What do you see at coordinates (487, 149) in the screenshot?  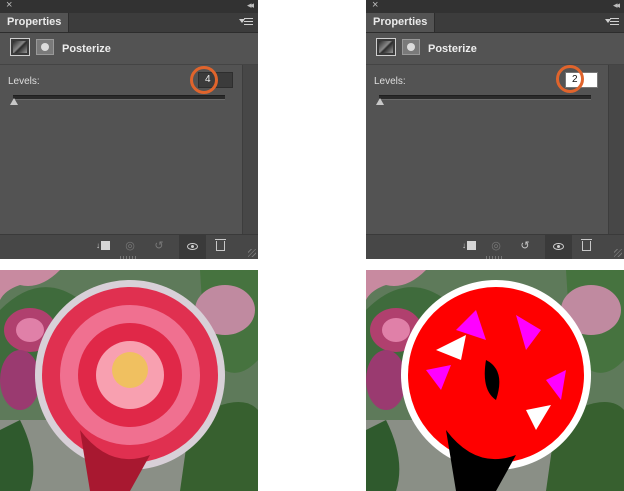 I see `panel-content: Levels: 2` at bounding box center [487, 149].